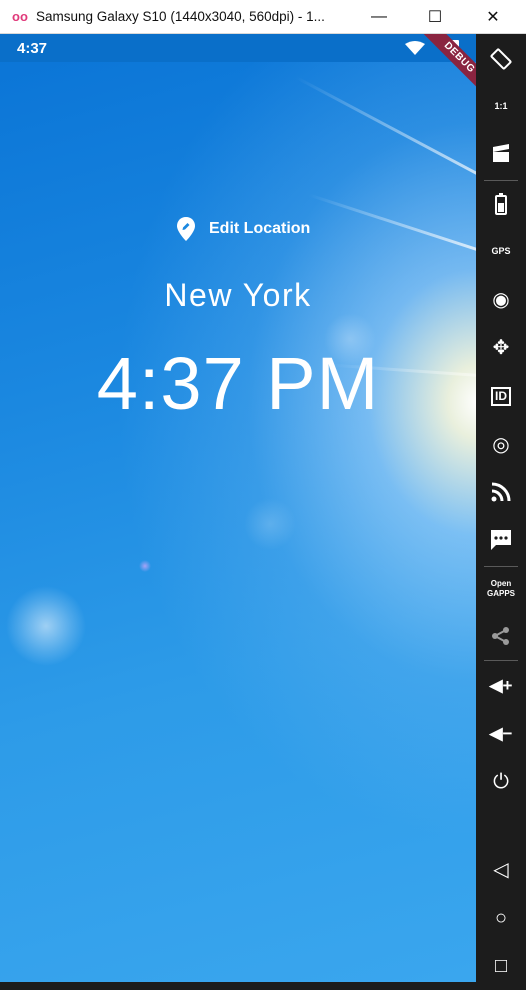 Image resolution: width=526 pixels, height=990 pixels. Describe the element at coordinates (238, 383) in the screenshot. I see `location-time: 4:37 PM` at that location.